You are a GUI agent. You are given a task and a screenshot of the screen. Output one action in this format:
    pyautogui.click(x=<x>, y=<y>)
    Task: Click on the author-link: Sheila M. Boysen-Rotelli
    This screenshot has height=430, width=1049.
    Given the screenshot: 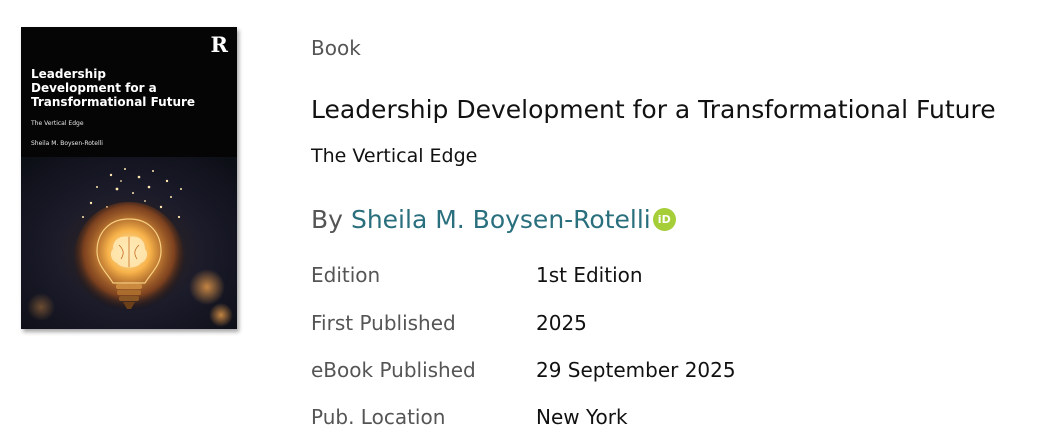 What is the action you would take?
    pyautogui.click(x=501, y=219)
    